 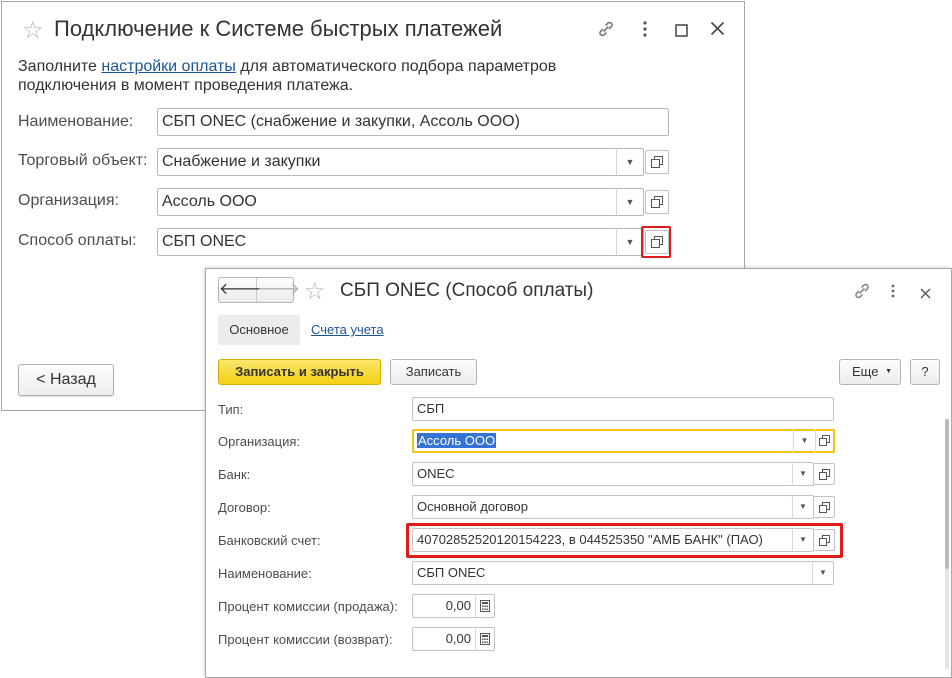 I want to click on trade-object-input: Снабжение и закупки, so click(x=387, y=162).